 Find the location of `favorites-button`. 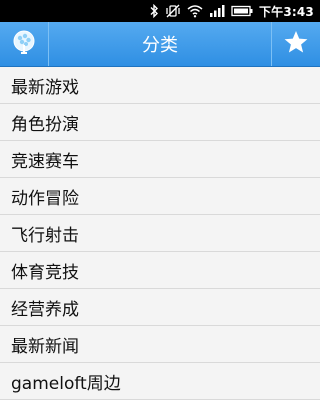

favorites-button is located at coordinates (295, 44).